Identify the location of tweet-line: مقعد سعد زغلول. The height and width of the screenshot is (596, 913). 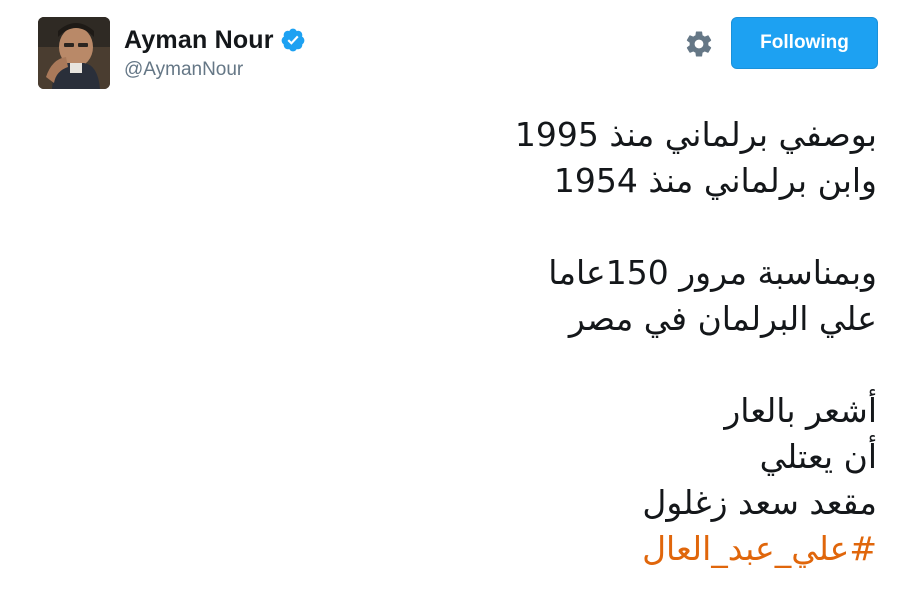
(759, 502).